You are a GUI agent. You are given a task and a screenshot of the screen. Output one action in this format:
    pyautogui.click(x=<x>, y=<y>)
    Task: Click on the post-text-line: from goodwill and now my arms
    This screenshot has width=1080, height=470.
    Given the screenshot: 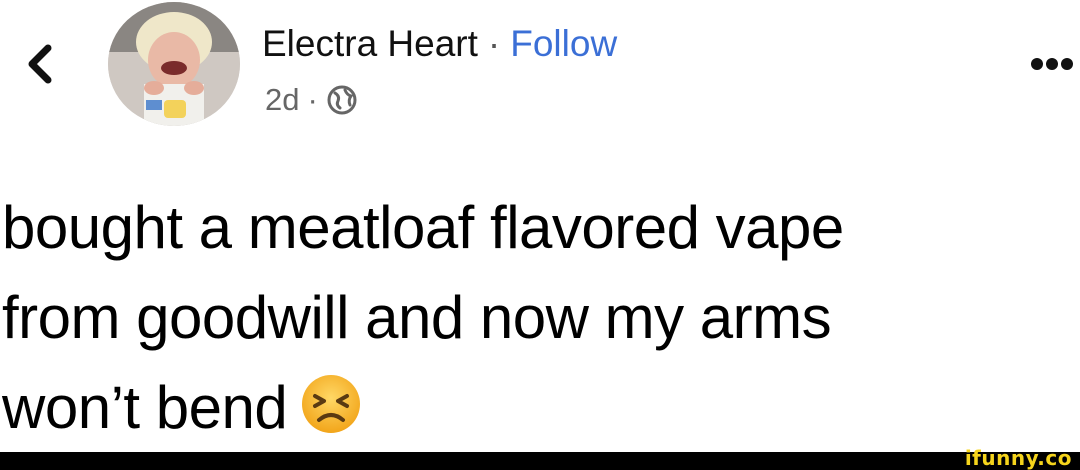 What is the action you would take?
    pyautogui.click(x=417, y=317)
    